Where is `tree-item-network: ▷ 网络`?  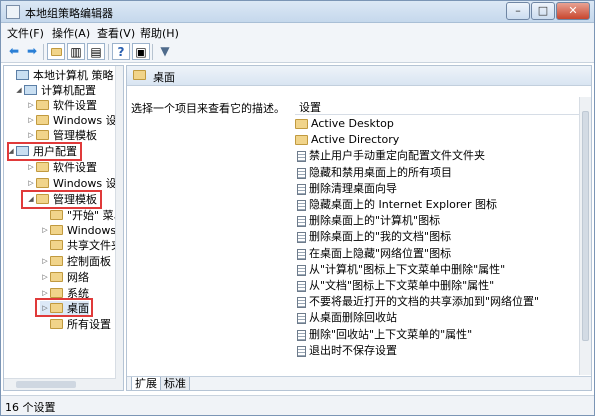 tree-item-network: ▷ 网络 is located at coordinates (64, 277).